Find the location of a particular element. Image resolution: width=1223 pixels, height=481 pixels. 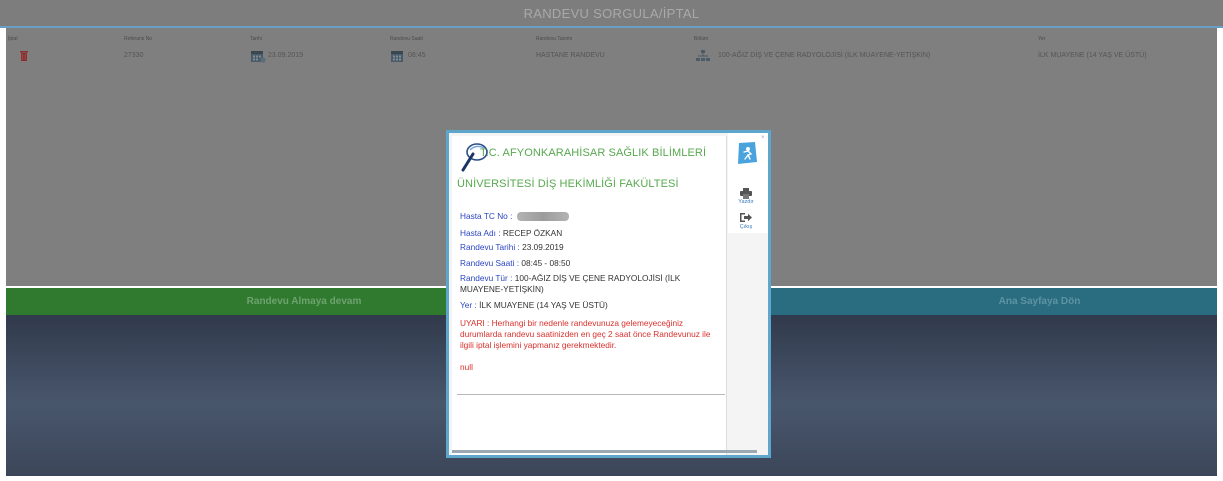

tarih-value: 23.09.2019 is located at coordinates (286, 55).